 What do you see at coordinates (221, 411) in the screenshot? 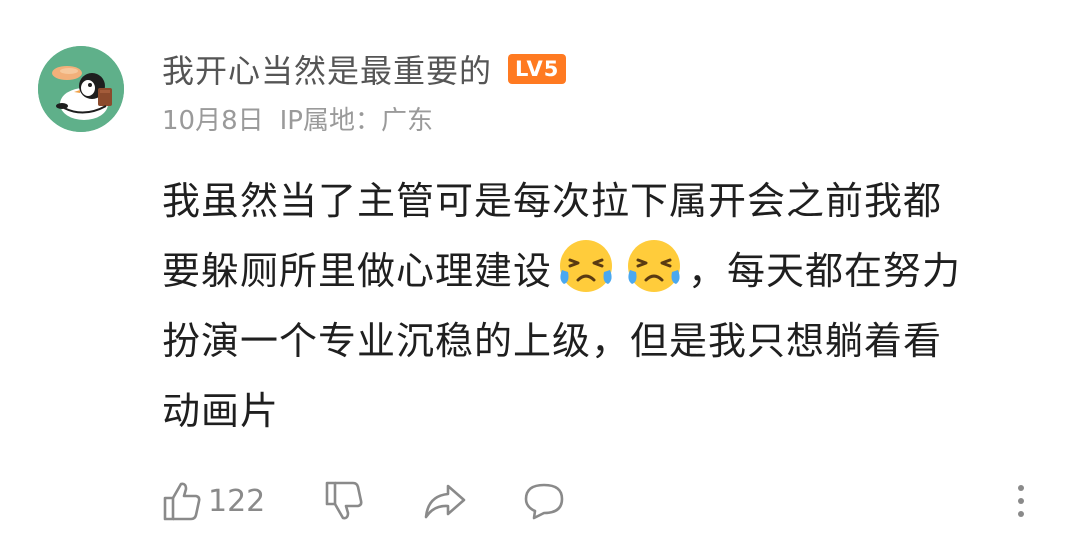
I see `content-line: 动画片` at bounding box center [221, 411].